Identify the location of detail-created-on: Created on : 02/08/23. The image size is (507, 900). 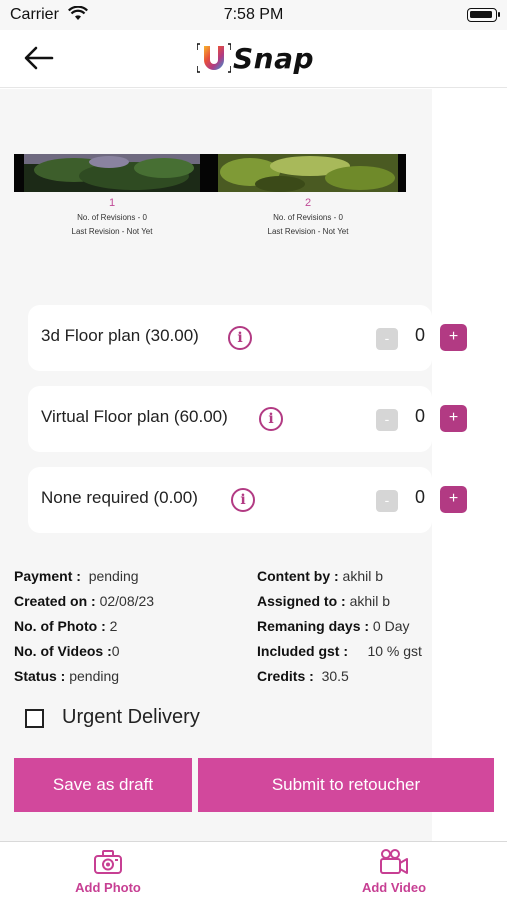
(84, 601).